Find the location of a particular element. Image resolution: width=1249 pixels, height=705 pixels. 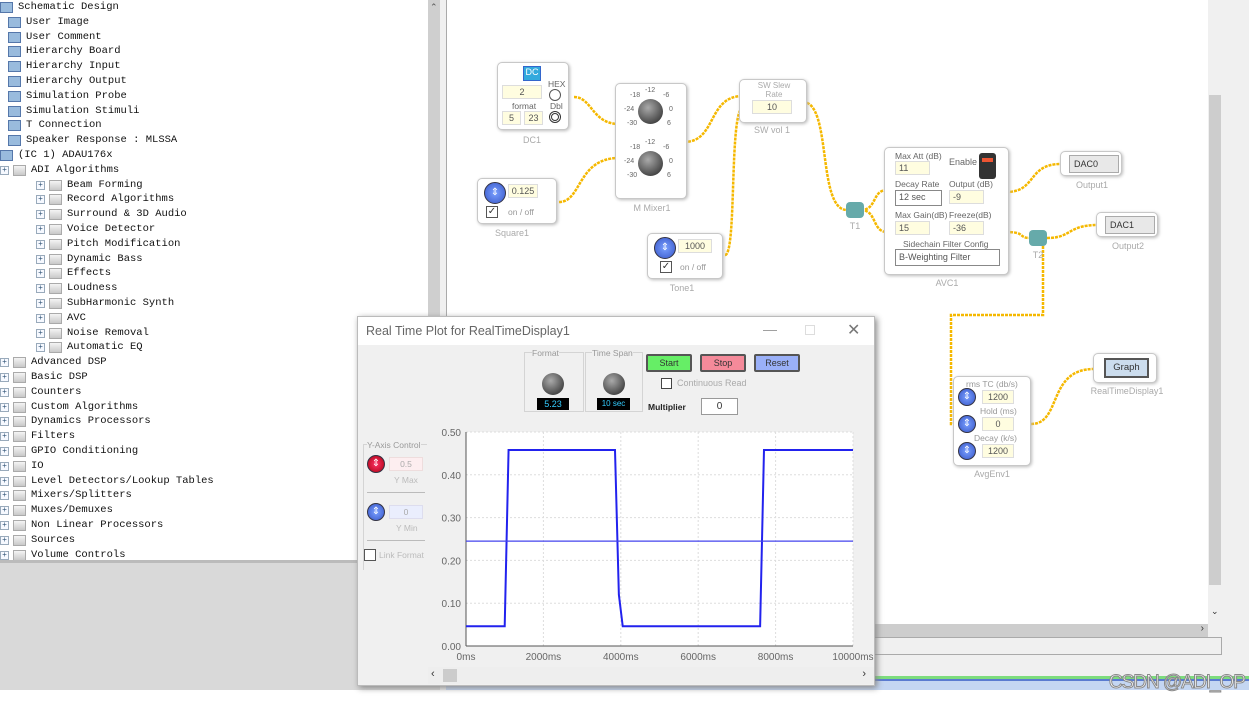

tree-item: Simulation Probe is located at coordinates (67, 96).